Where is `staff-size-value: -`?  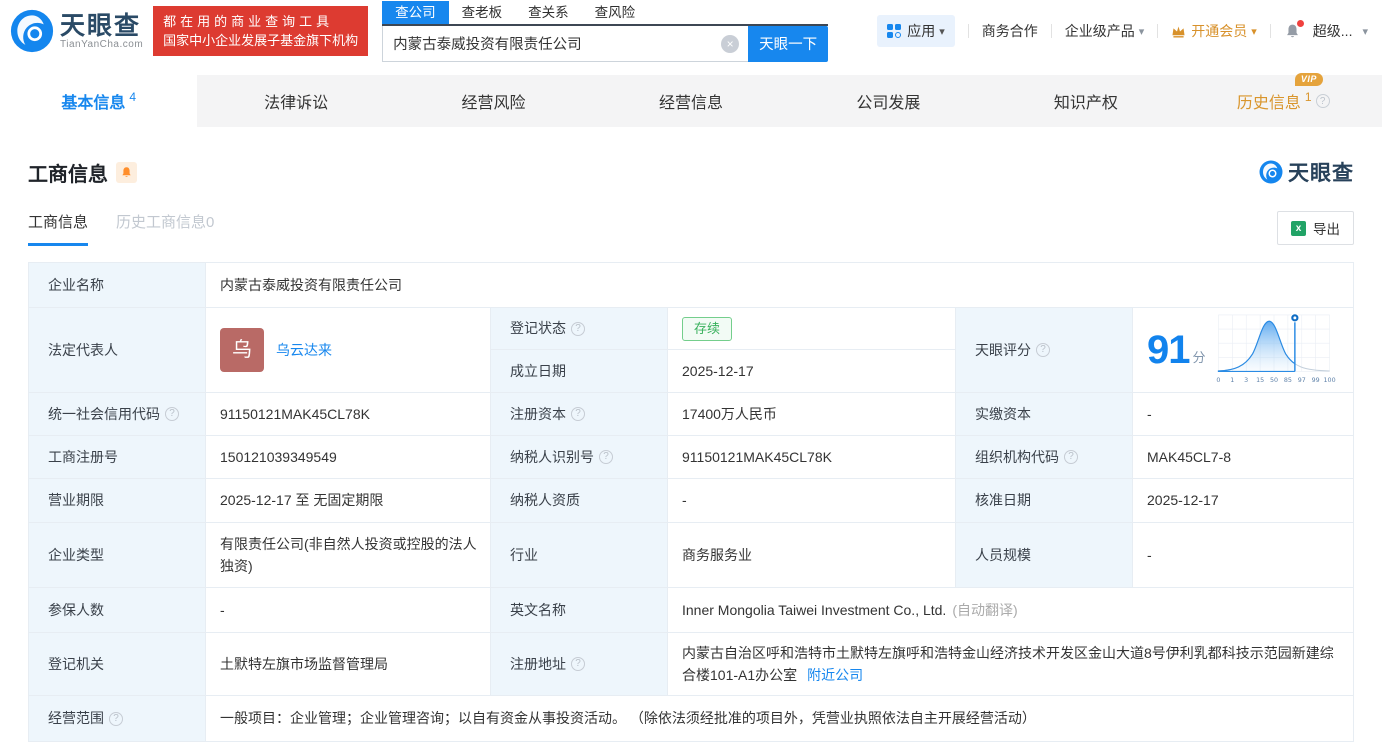
staff-size-value: - is located at coordinates (1149, 554).